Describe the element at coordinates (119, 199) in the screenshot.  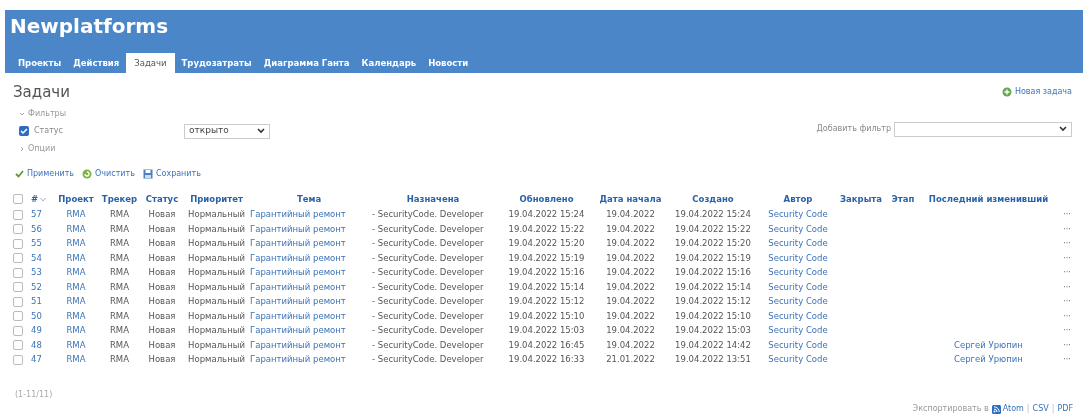
I see `column-header: Трекер` at that location.